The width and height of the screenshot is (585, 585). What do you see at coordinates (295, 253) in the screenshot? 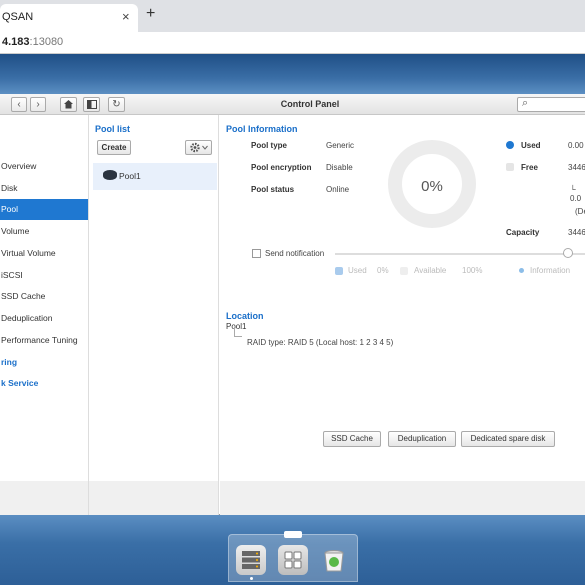
I see `send-notification-label: Send notification` at bounding box center [295, 253].